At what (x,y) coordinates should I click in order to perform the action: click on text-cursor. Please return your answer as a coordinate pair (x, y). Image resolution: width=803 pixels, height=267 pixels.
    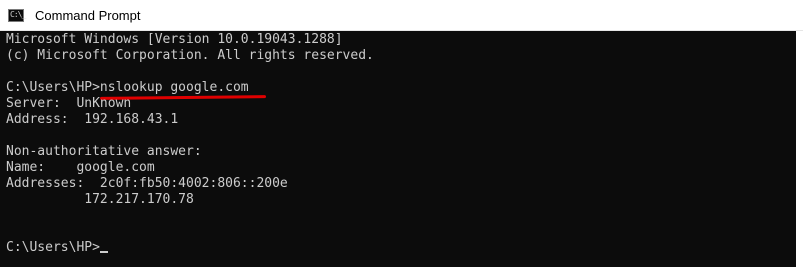
    Looking at the image, I should click on (103, 252).